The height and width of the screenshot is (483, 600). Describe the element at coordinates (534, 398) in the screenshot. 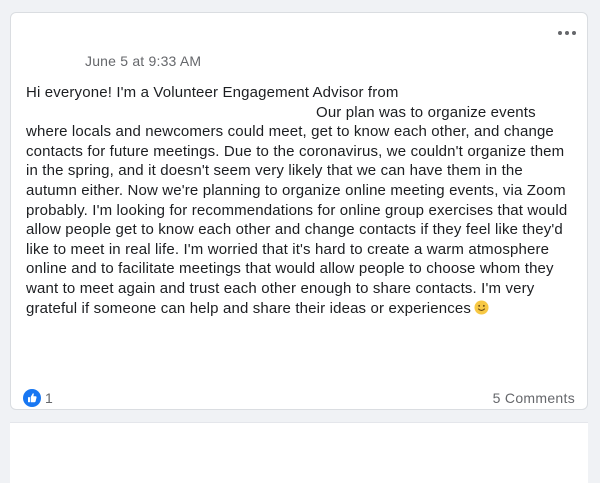

I see `comments-count-link: 5 Comments` at that location.